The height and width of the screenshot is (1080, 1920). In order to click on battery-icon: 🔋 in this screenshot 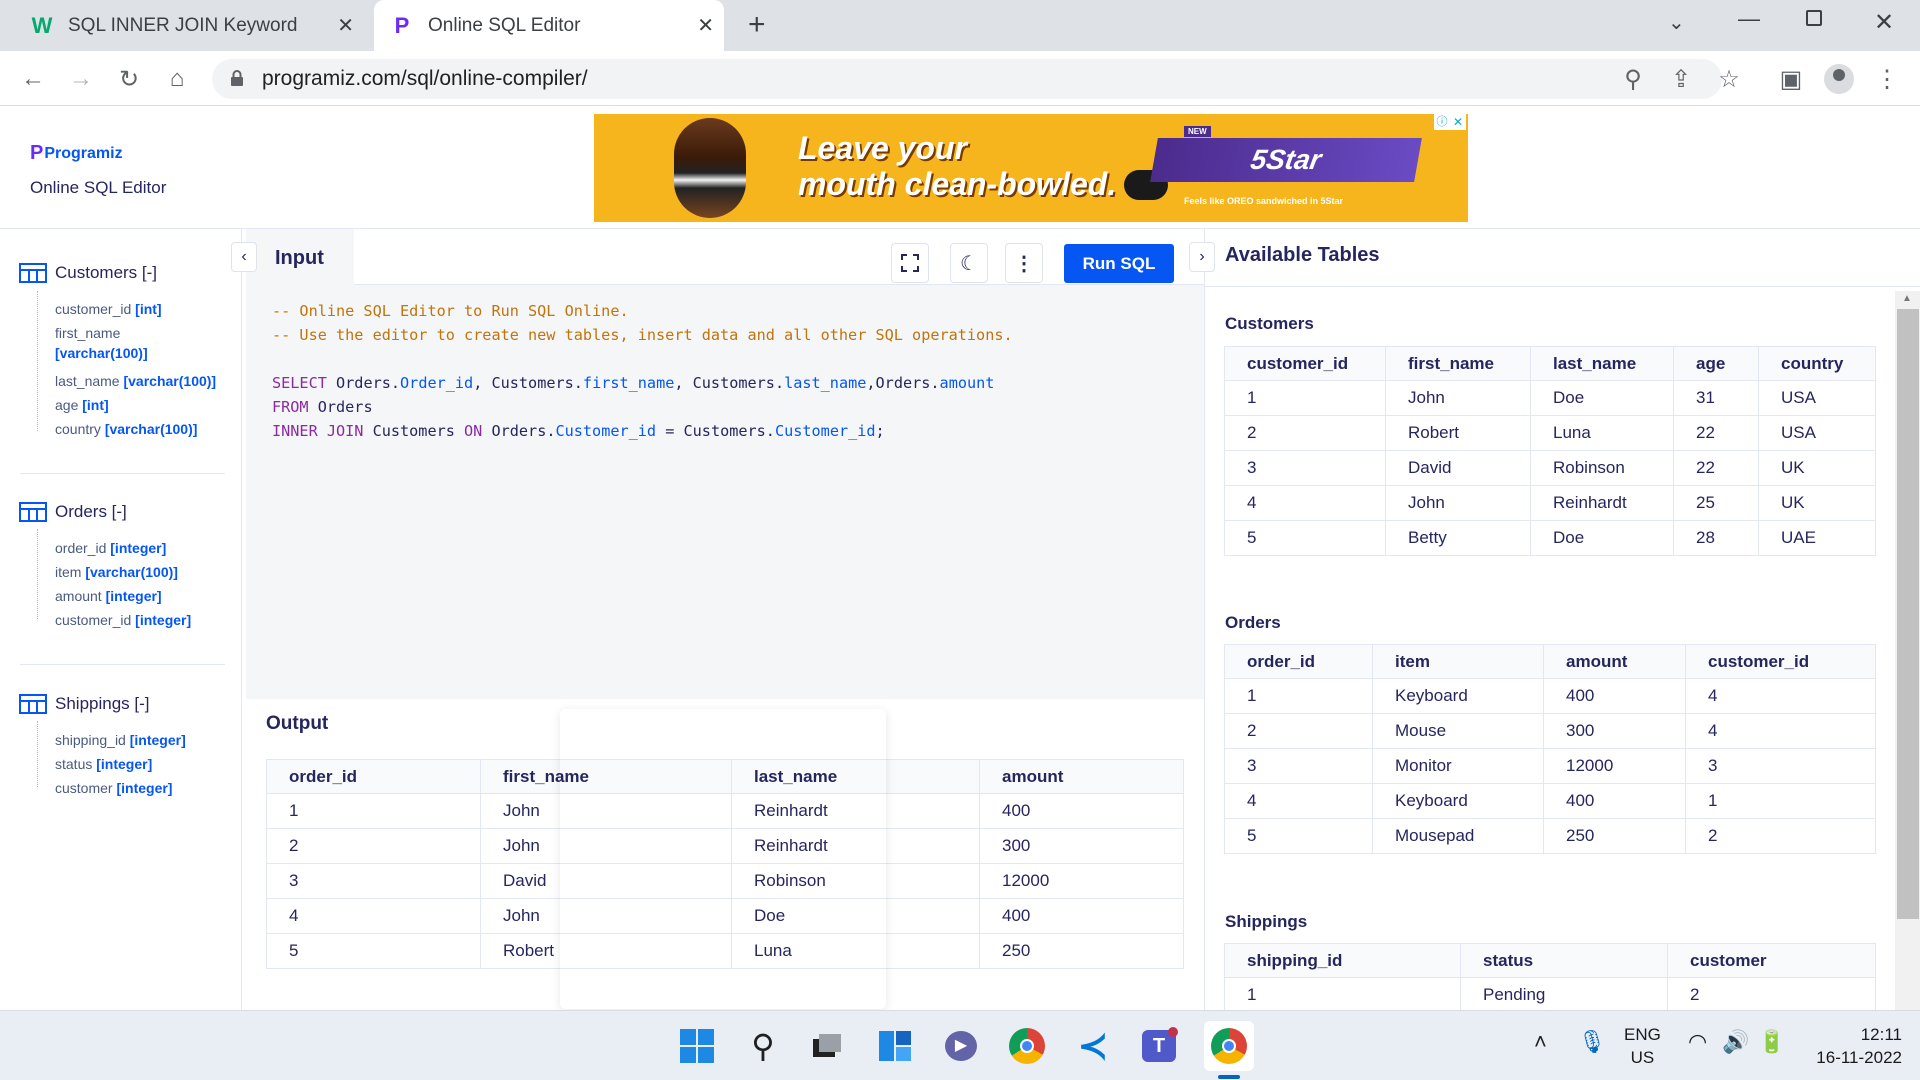, I will do `click(1771, 1042)`.